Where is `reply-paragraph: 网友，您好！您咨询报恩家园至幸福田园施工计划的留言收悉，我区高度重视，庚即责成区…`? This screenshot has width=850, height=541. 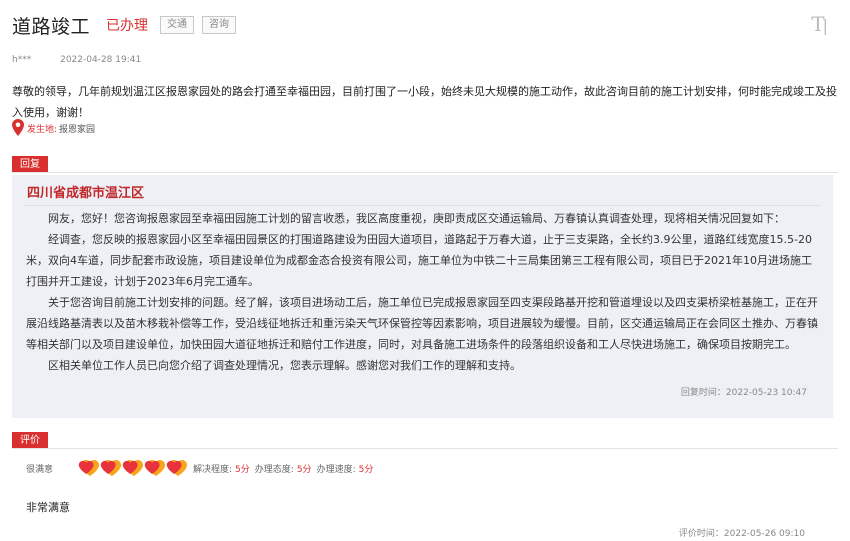
reply-paragraph: 网友，您好！您咨询报恩家园至幸福田园施工计划的留言收悉，我区高度重视，庚即责成区… is located at coordinates (416, 218).